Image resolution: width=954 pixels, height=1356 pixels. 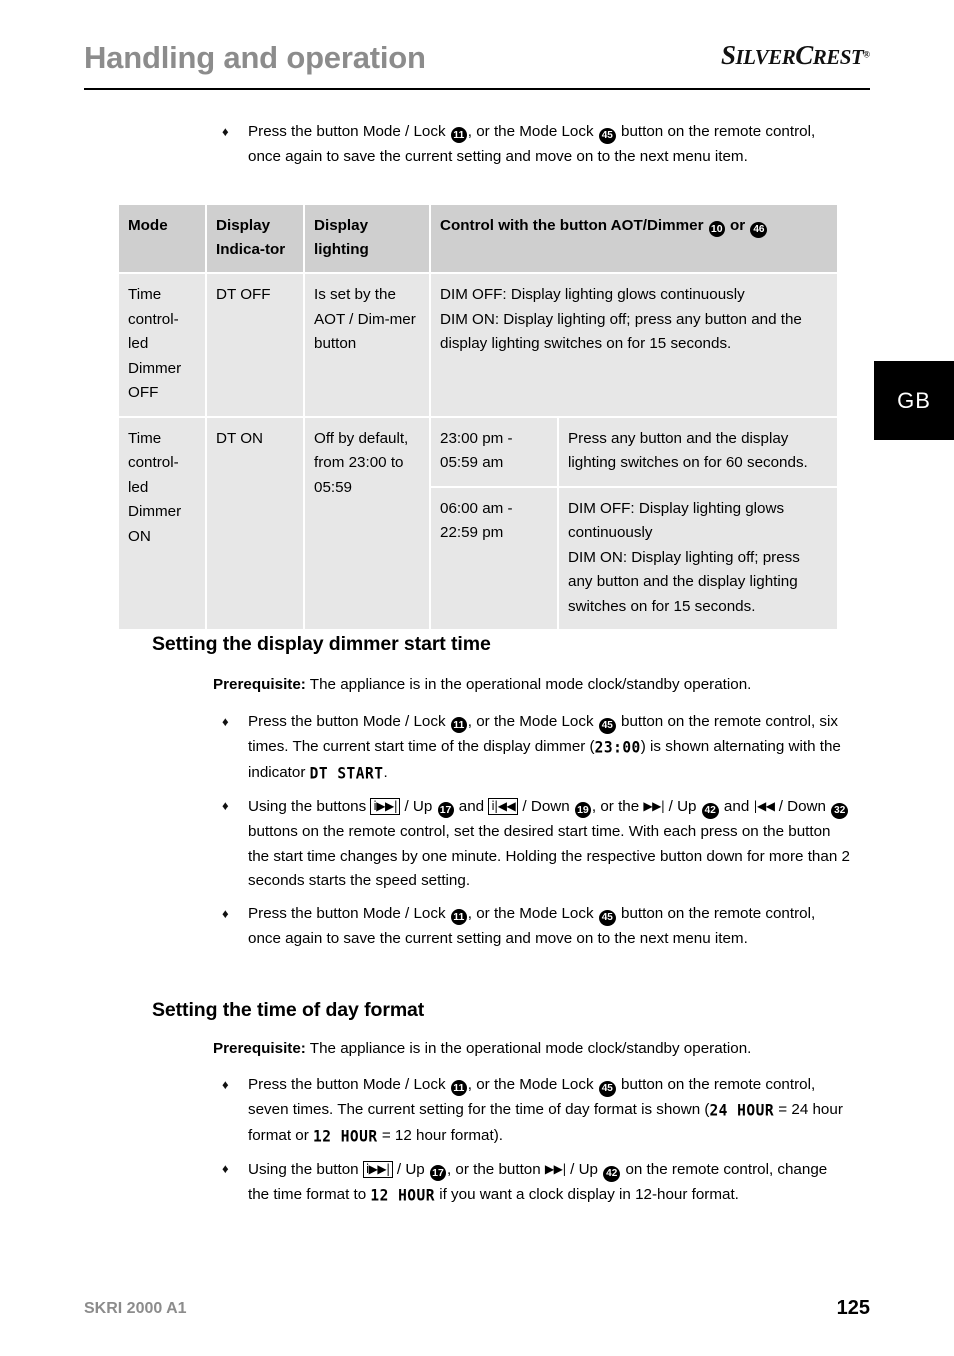 What do you see at coordinates (737, 225) in the screenshot?
I see `header-control-seg2: or` at bounding box center [737, 225].